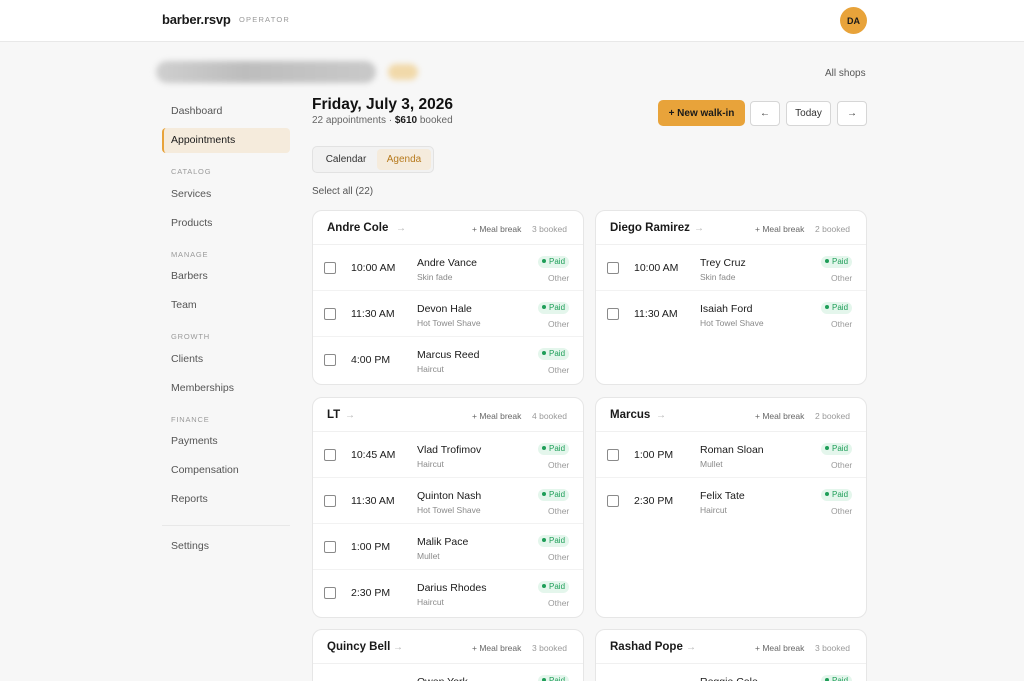 This screenshot has height=681, width=1024. Describe the element at coordinates (731, 672) in the screenshot. I see `appointment-row: Reggie ColePaidOther` at that location.